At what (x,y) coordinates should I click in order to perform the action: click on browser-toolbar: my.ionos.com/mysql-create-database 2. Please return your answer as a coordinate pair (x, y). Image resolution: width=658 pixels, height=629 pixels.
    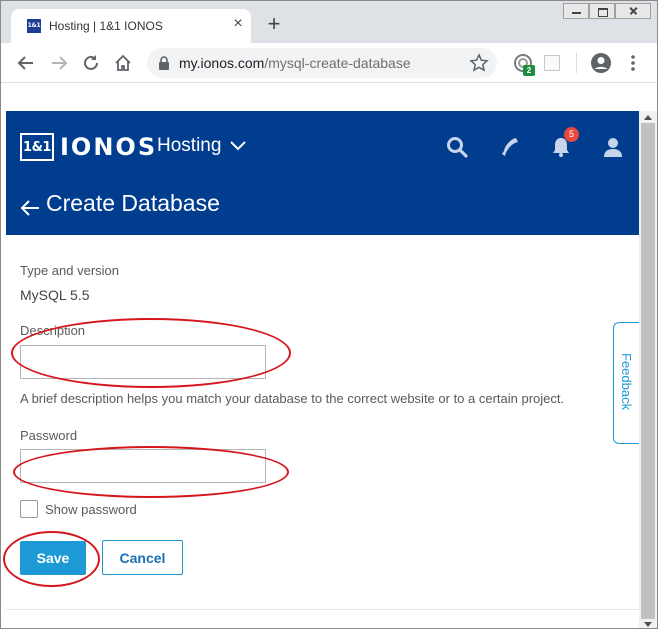
    Looking at the image, I should click on (329, 63).